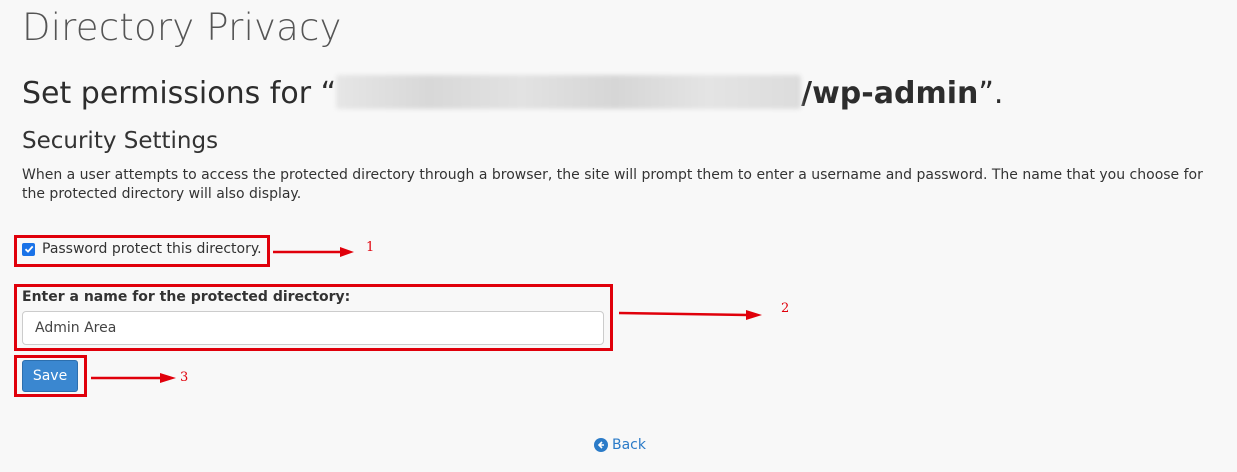 The image size is (1237, 472). Describe the element at coordinates (785, 308) in the screenshot. I see `annotation-number-2: 2` at that location.